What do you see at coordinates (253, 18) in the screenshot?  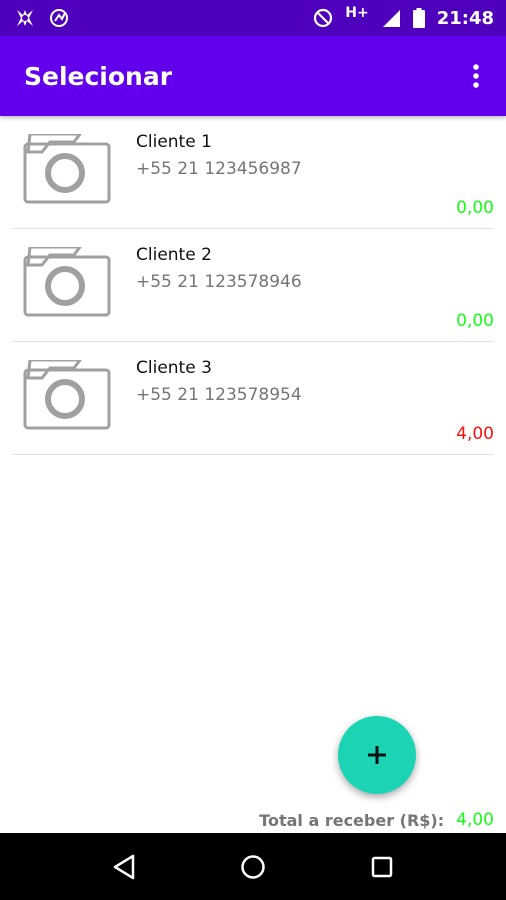 I see `status-bar: H+ 21:48` at bounding box center [253, 18].